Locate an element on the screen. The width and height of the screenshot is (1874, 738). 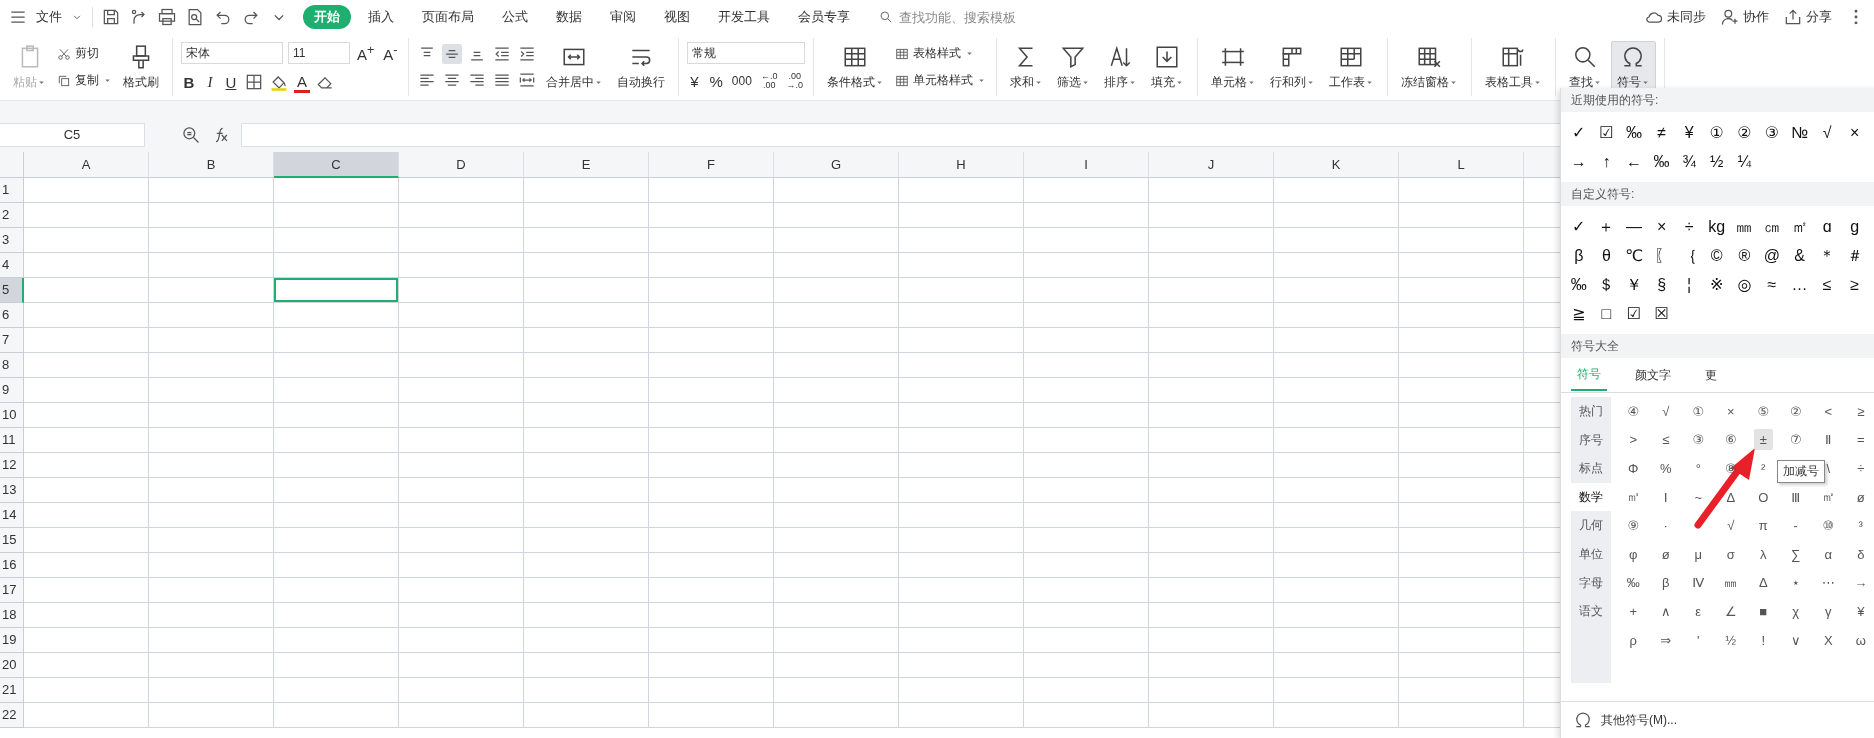
row-header: 19 is located at coordinates (12, 640).